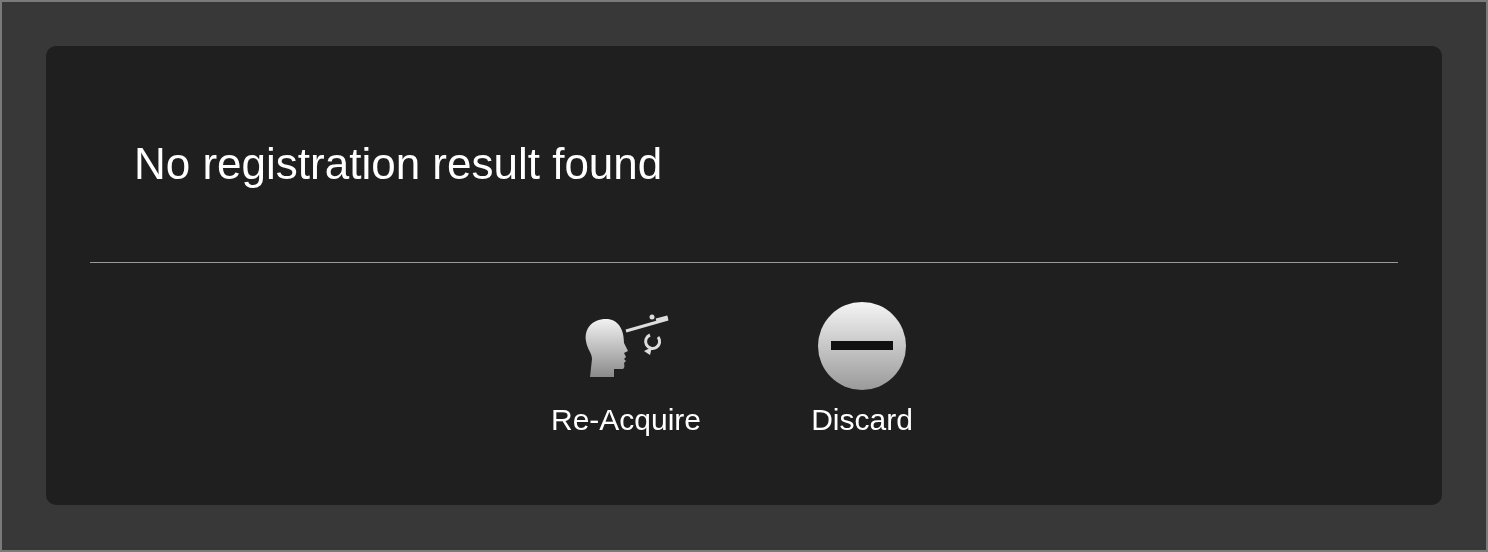  What do you see at coordinates (862, 346) in the screenshot?
I see `minus-circle-icon` at bounding box center [862, 346].